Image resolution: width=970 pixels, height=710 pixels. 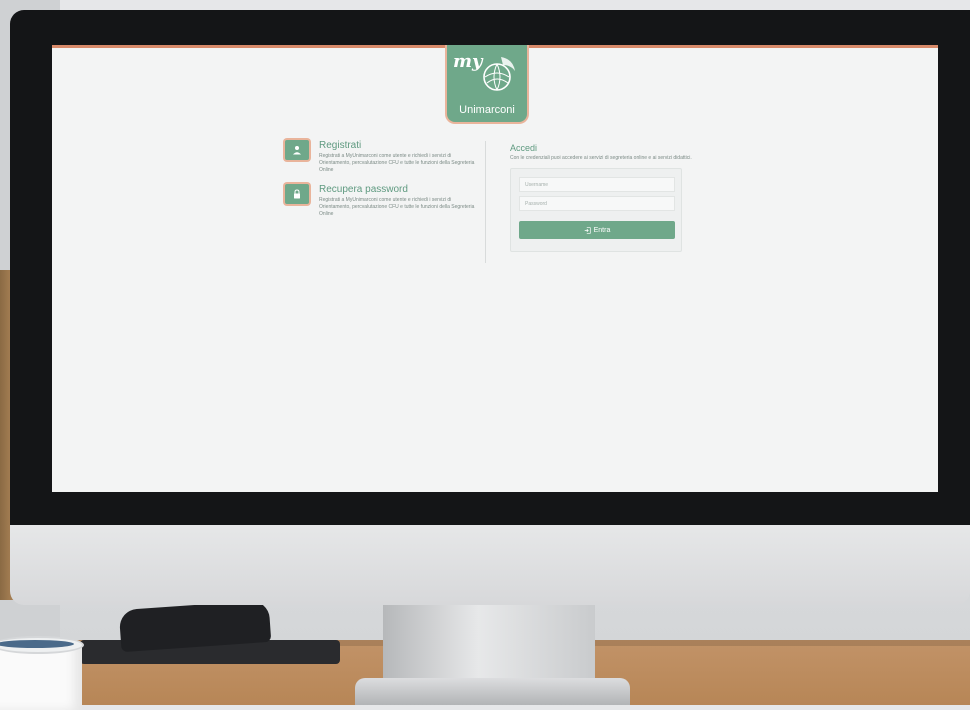 What do you see at coordinates (397, 145) in the screenshot?
I see `register-link: Registrati` at bounding box center [397, 145].